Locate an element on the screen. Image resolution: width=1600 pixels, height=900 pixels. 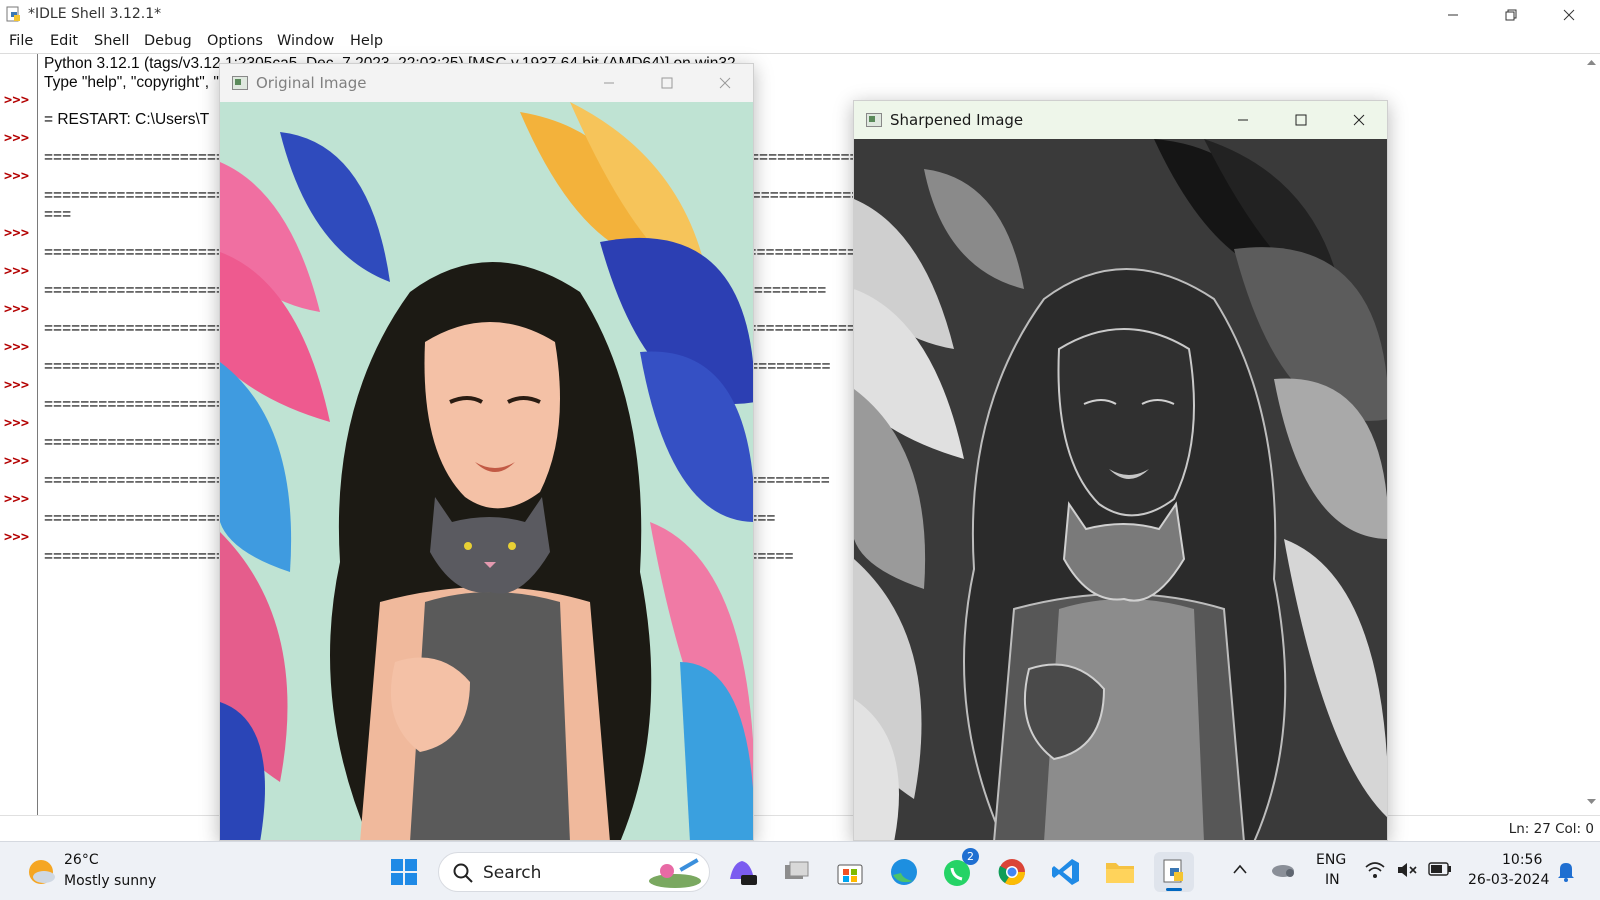
python-file-icon is located at coordinates (13, 14).